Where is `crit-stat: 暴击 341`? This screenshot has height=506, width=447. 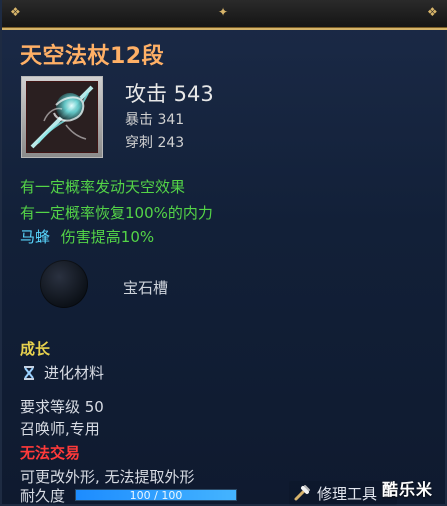 crit-stat: 暴击 341 is located at coordinates (155, 120).